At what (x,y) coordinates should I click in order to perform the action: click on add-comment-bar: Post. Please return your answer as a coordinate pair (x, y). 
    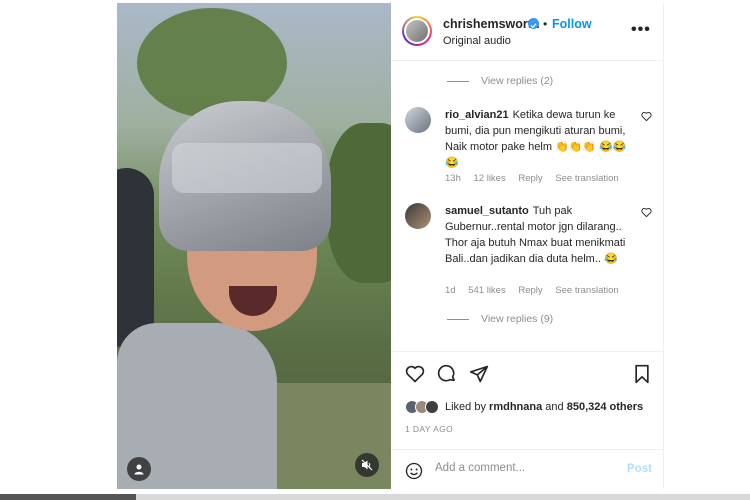
    Looking at the image, I should click on (527, 469).